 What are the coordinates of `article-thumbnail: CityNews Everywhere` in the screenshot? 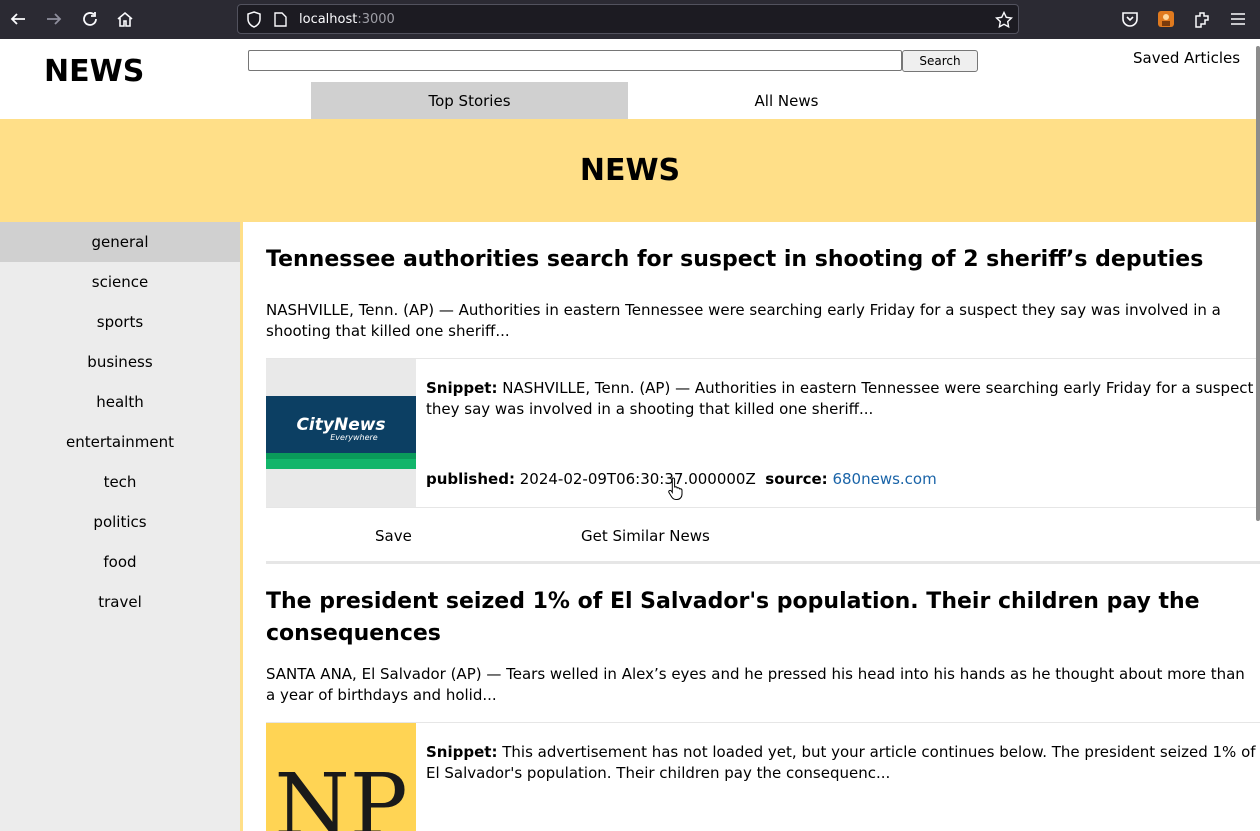 It's located at (341, 433).